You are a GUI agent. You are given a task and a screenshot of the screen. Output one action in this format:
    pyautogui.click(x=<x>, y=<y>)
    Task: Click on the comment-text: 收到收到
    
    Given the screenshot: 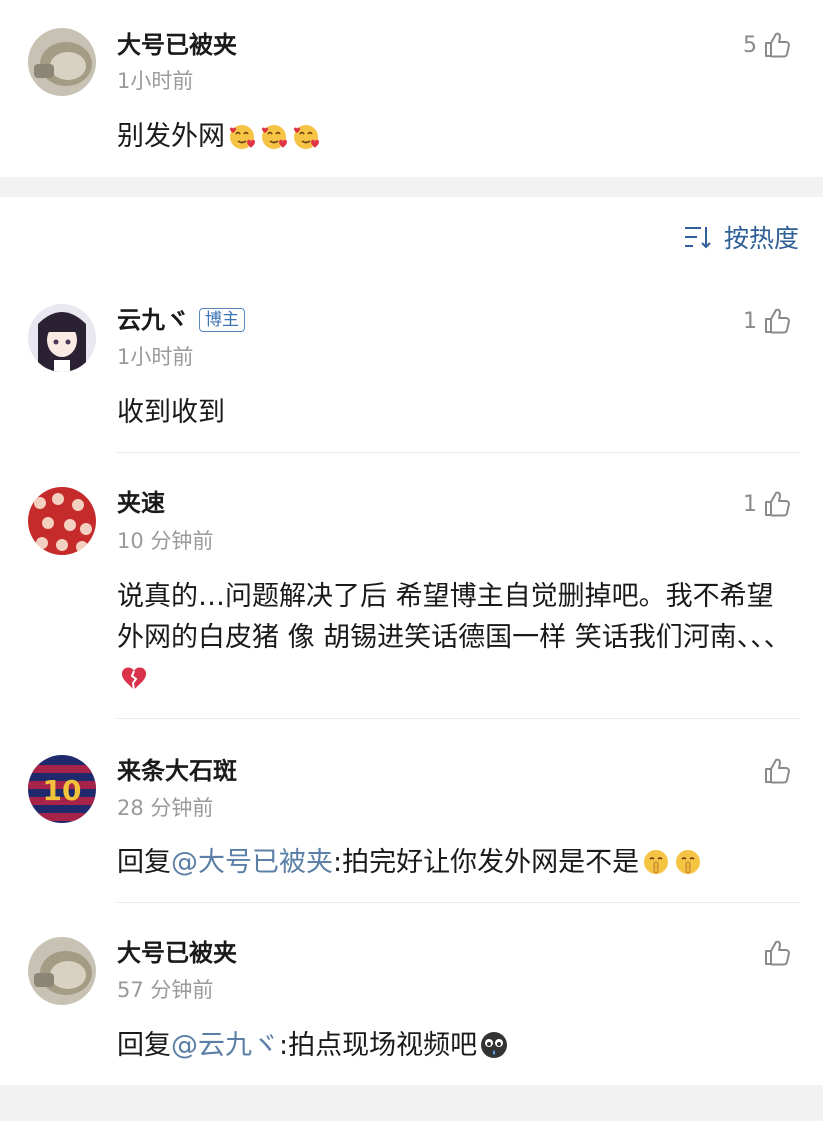 What is the action you would take?
    pyautogui.click(x=171, y=412)
    